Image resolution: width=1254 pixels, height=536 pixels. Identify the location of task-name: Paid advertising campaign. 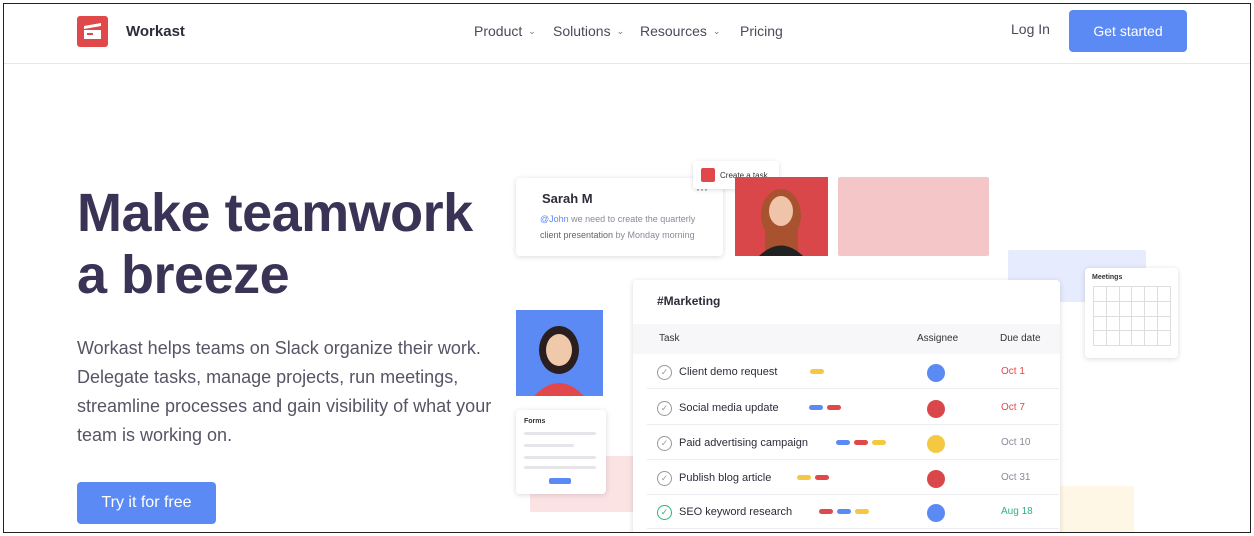
(744, 443).